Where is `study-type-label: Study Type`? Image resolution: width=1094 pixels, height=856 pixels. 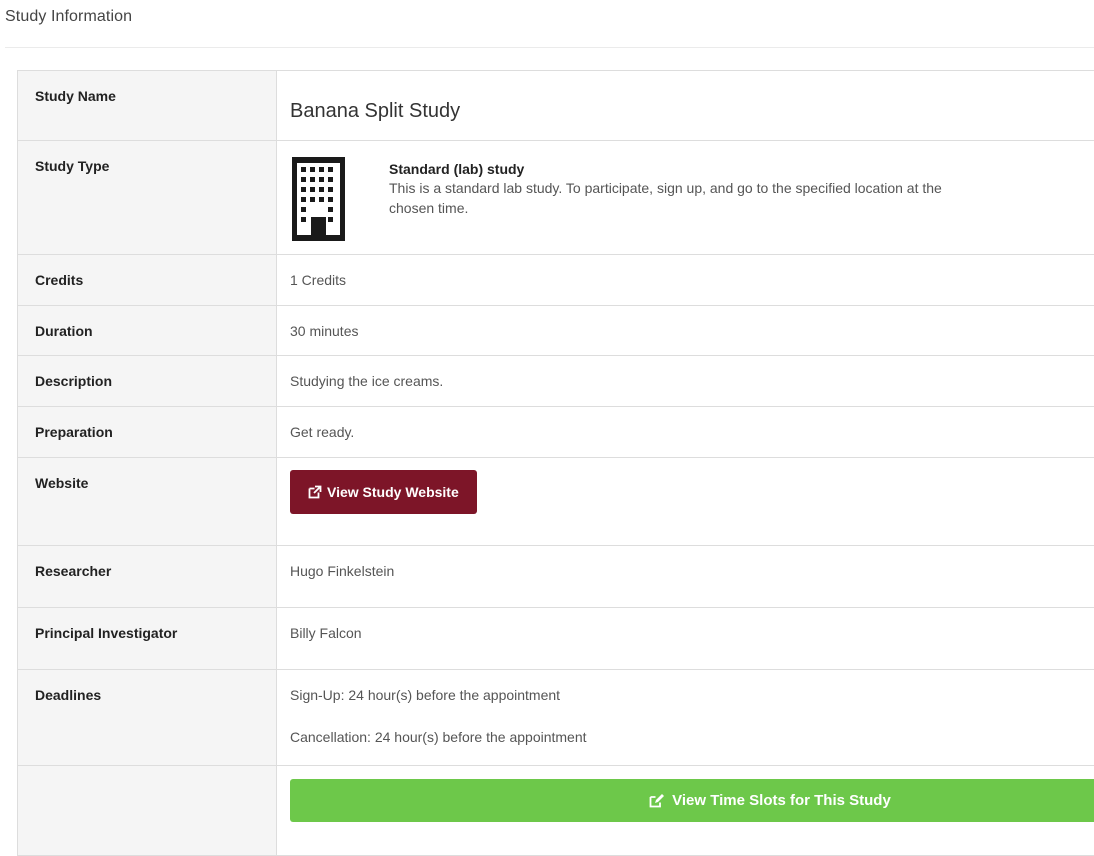 study-type-label: Study Type is located at coordinates (147, 198).